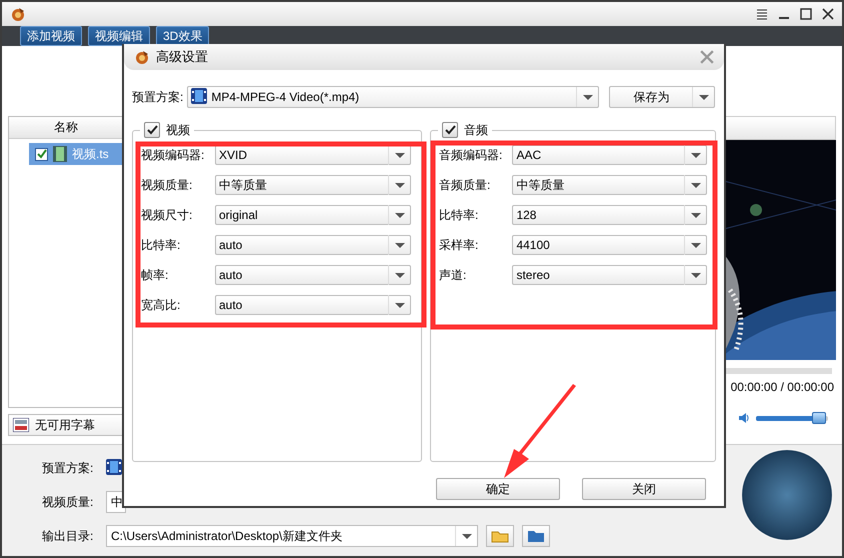 The width and height of the screenshot is (844, 558). Describe the element at coordinates (609, 215) in the screenshot. I see `dropdown: 128` at that location.